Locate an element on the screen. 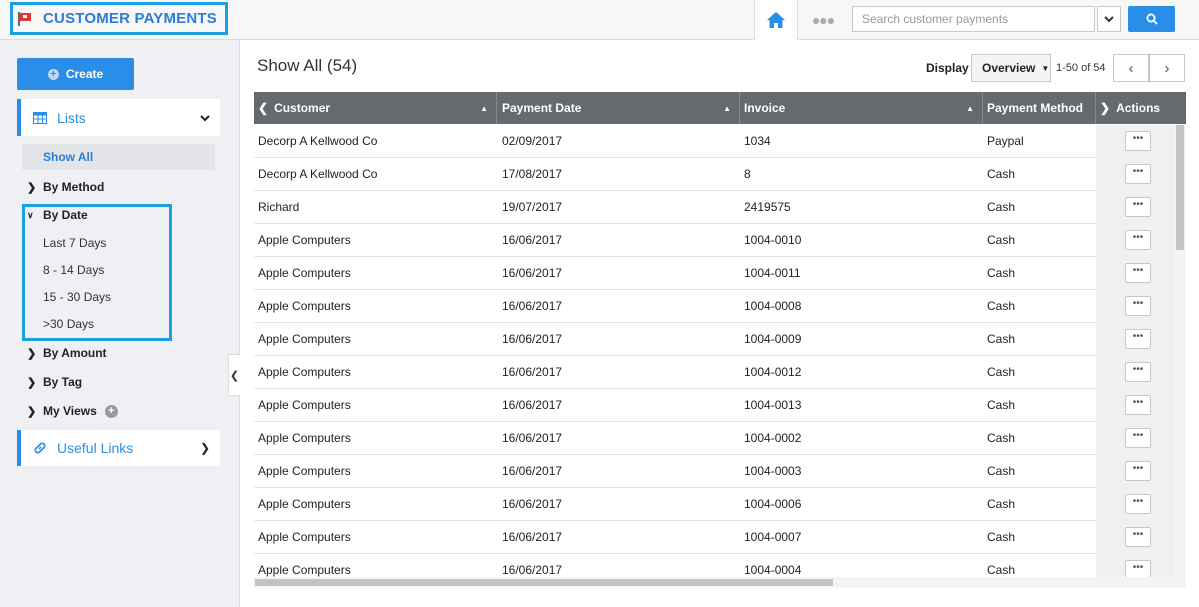 The height and width of the screenshot is (607, 1199). sidebar-subitem-8-14-days: 8 - 14 Days is located at coordinates (73, 270).